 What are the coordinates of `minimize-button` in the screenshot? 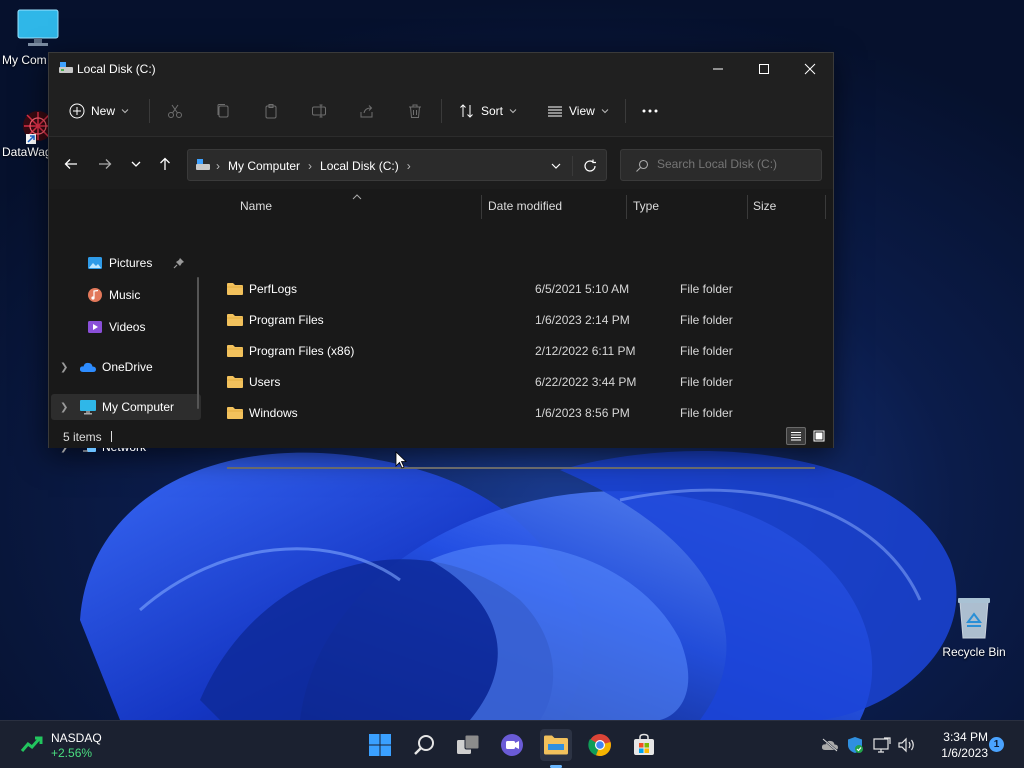 It's located at (718, 69).